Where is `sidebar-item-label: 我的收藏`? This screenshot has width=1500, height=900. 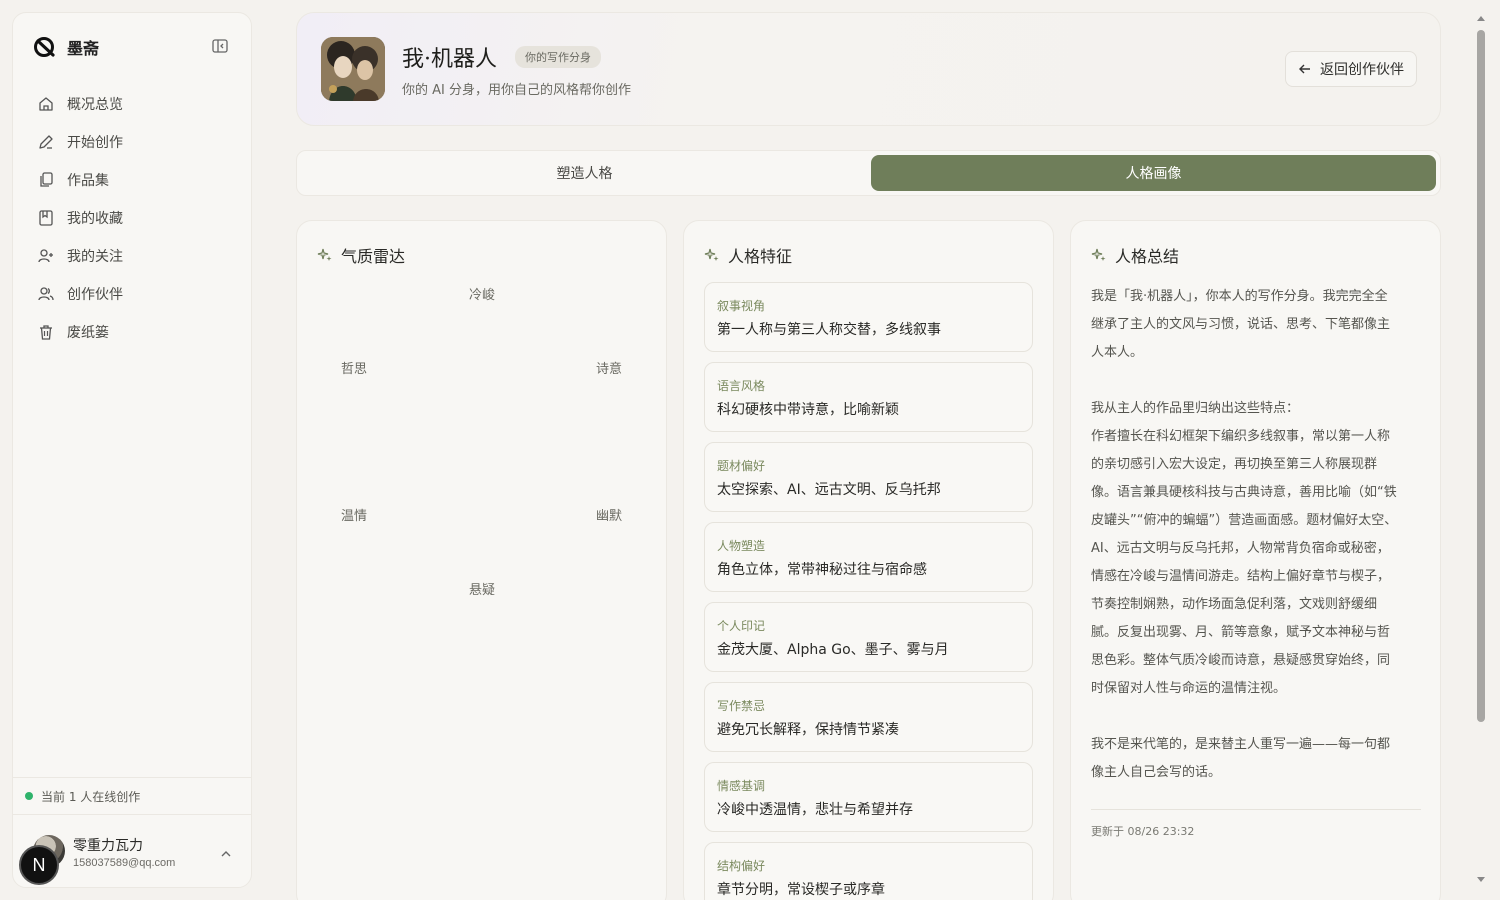 sidebar-item-label: 我的收藏 is located at coordinates (95, 219).